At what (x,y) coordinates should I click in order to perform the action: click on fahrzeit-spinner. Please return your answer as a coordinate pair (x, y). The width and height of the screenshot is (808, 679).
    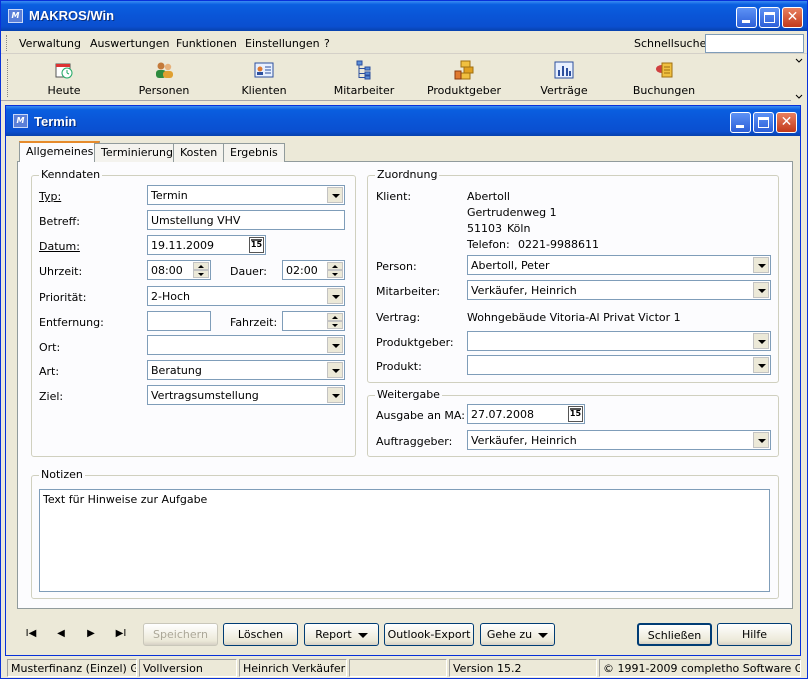
    Looking at the image, I should click on (335, 321).